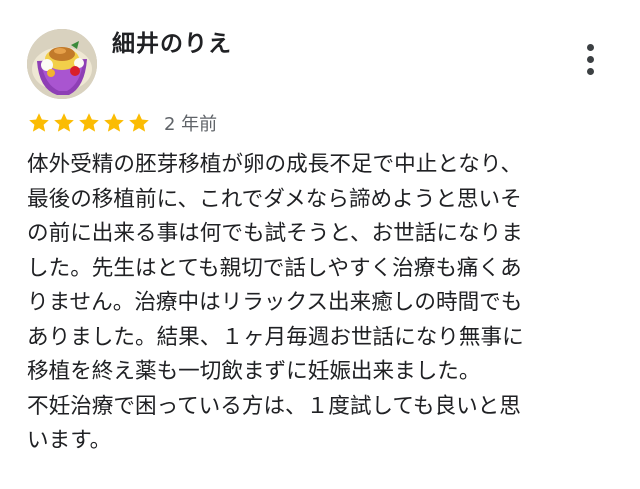 The height and width of the screenshot is (489, 640). What do you see at coordinates (275, 302) in the screenshot?
I see `review-text-line: りません。治療中はリラックス出来癒しの時間でも` at bounding box center [275, 302].